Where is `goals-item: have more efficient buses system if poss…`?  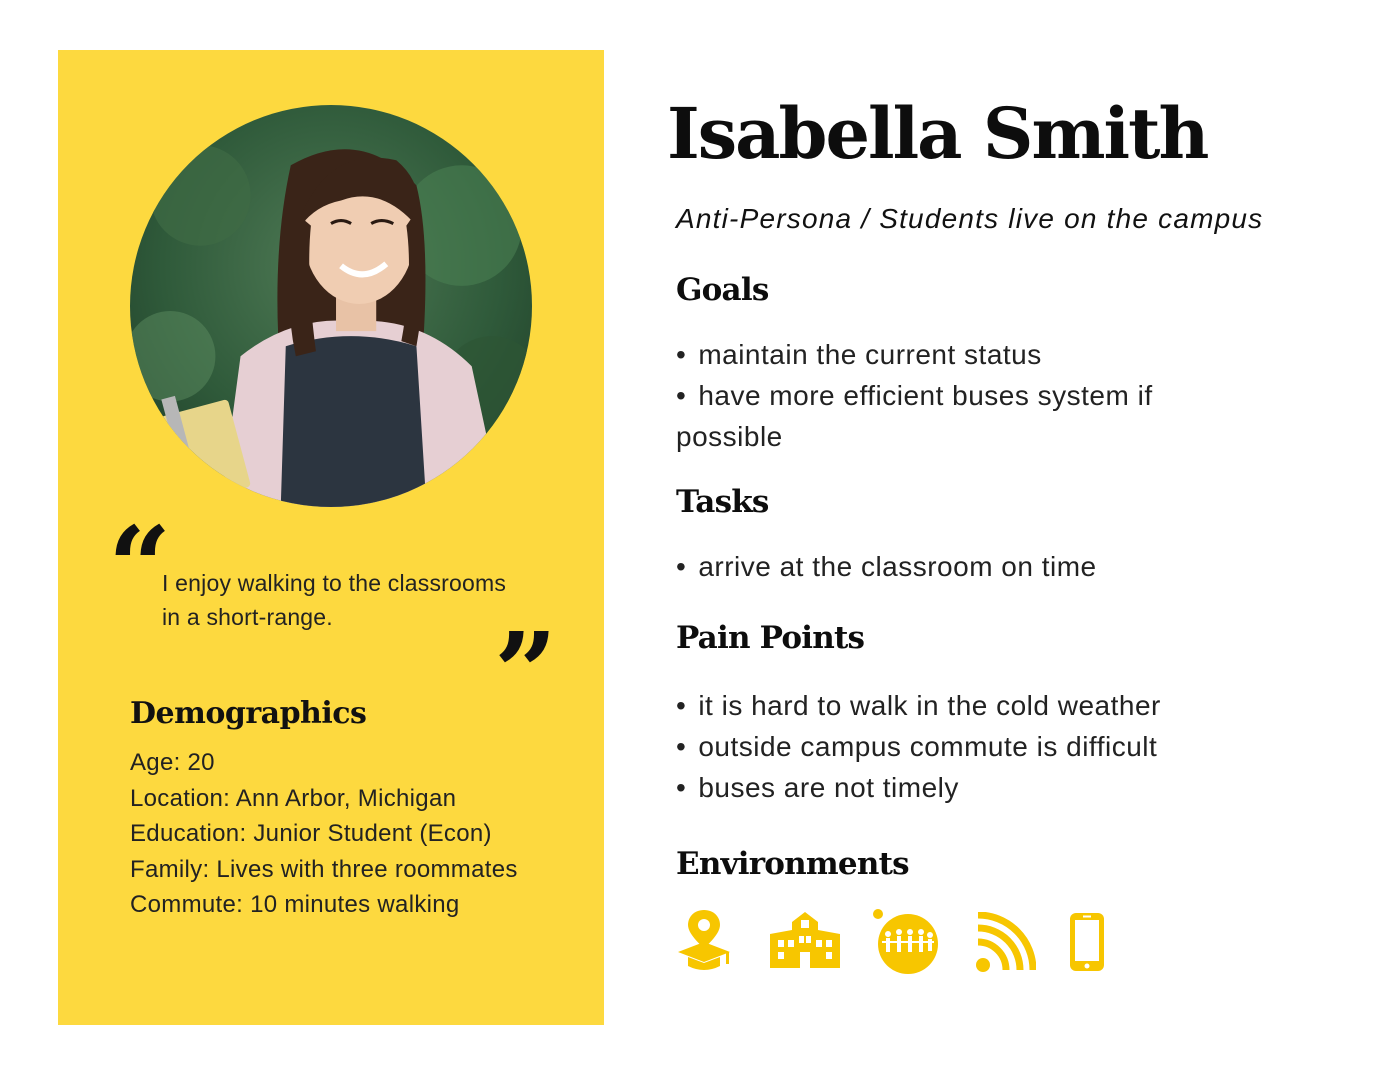
goals-item: have more efficient buses system if poss… is located at coordinates (956, 416).